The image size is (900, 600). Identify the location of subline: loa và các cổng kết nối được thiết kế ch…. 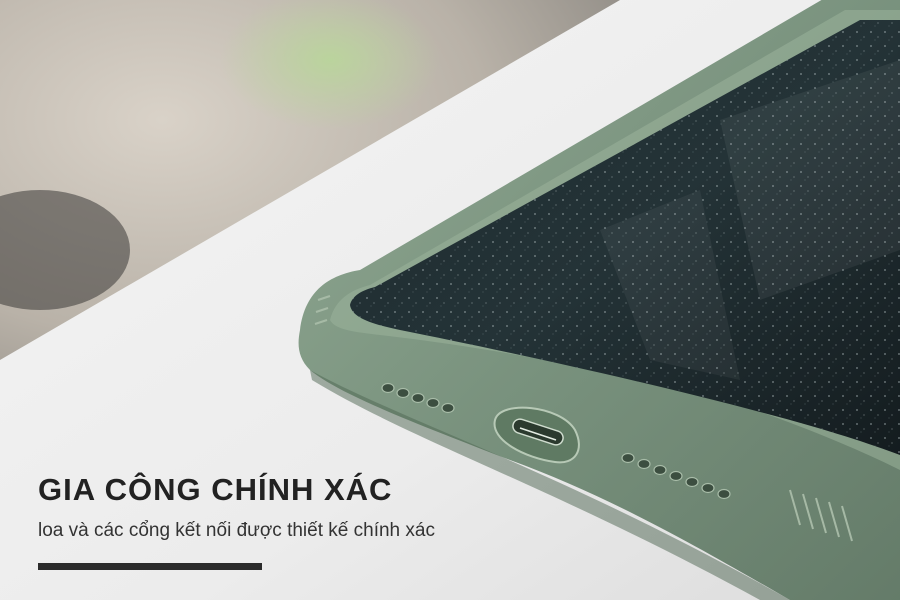
(236, 530).